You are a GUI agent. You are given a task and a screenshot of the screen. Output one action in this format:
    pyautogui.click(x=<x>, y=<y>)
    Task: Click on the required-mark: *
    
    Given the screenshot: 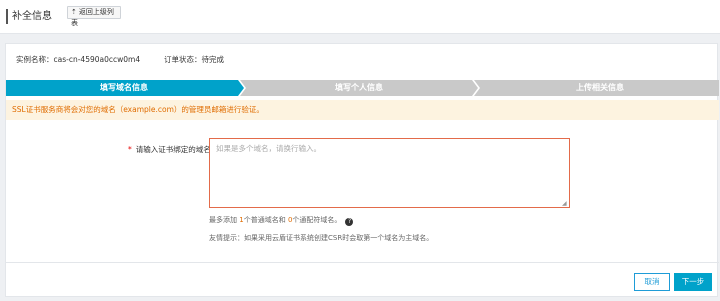 What is the action you would take?
    pyautogui.click(x=130, y=149)
    